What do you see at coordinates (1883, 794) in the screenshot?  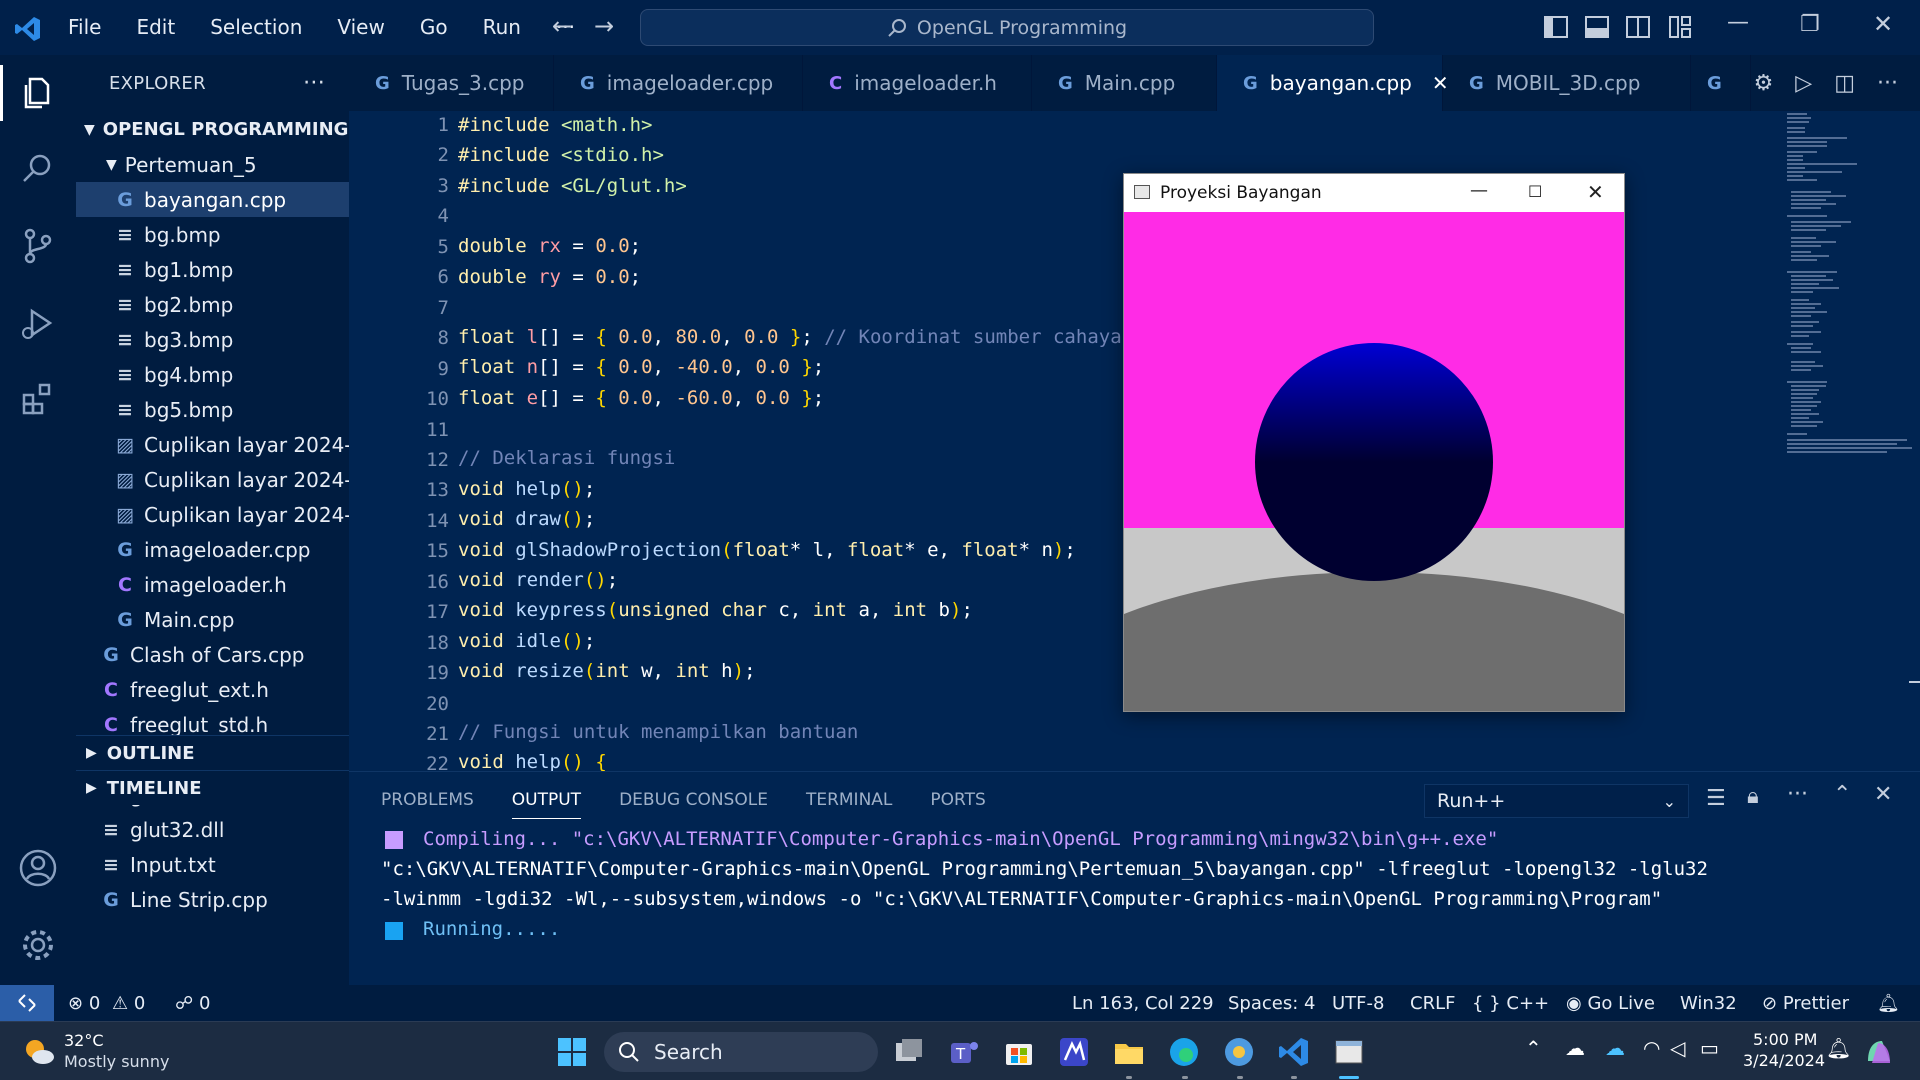 I see `close-panel-icon: ✕` at bounding box center [1883, 794].